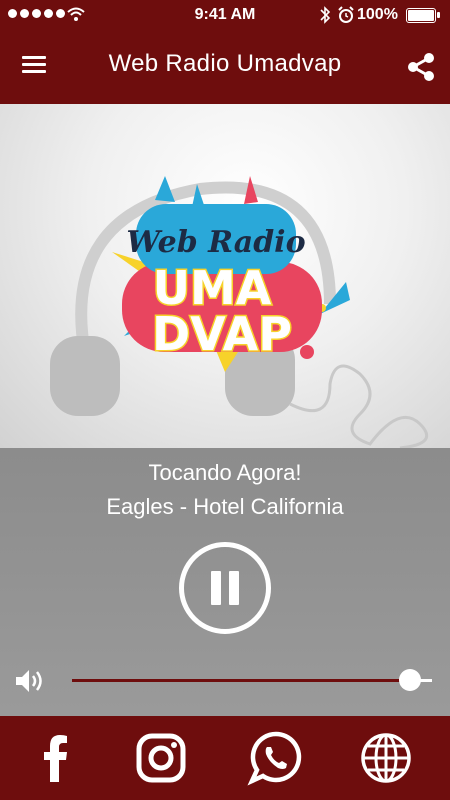 The width and height of the screenshot is (450, 800). I want to click on now-playing-label: Tocando Agora!, so click(225, 472).